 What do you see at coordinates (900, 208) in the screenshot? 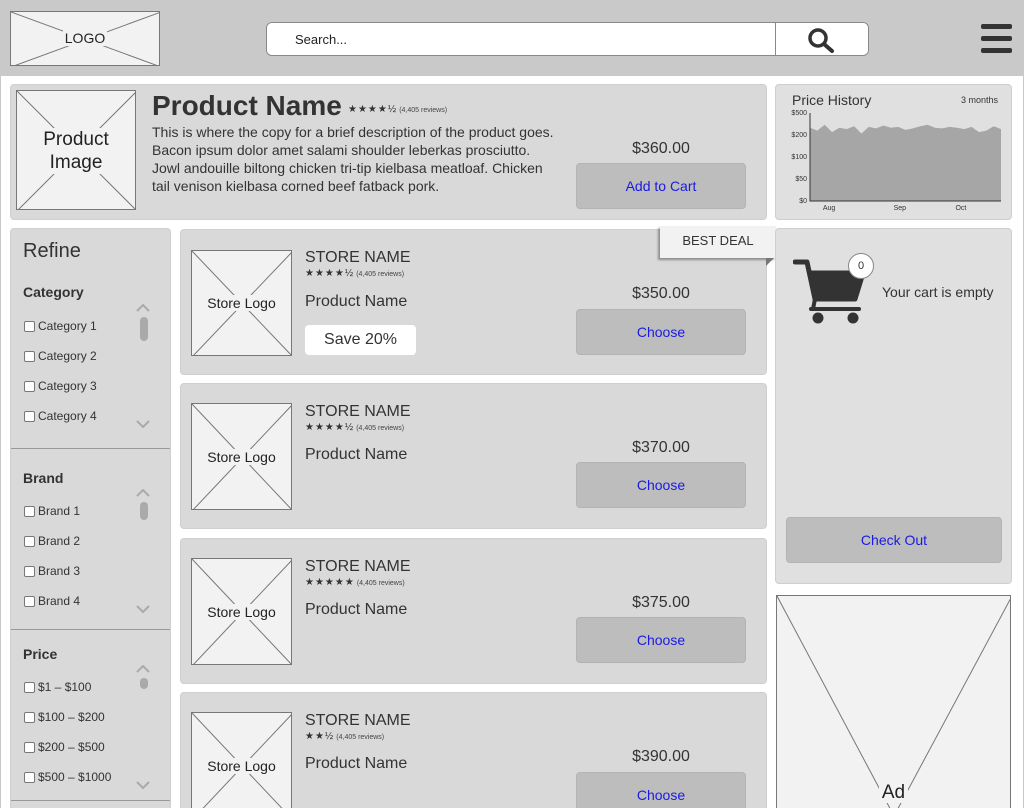
I see `x-tick-label: Sep` at bounding box center [900, 208].